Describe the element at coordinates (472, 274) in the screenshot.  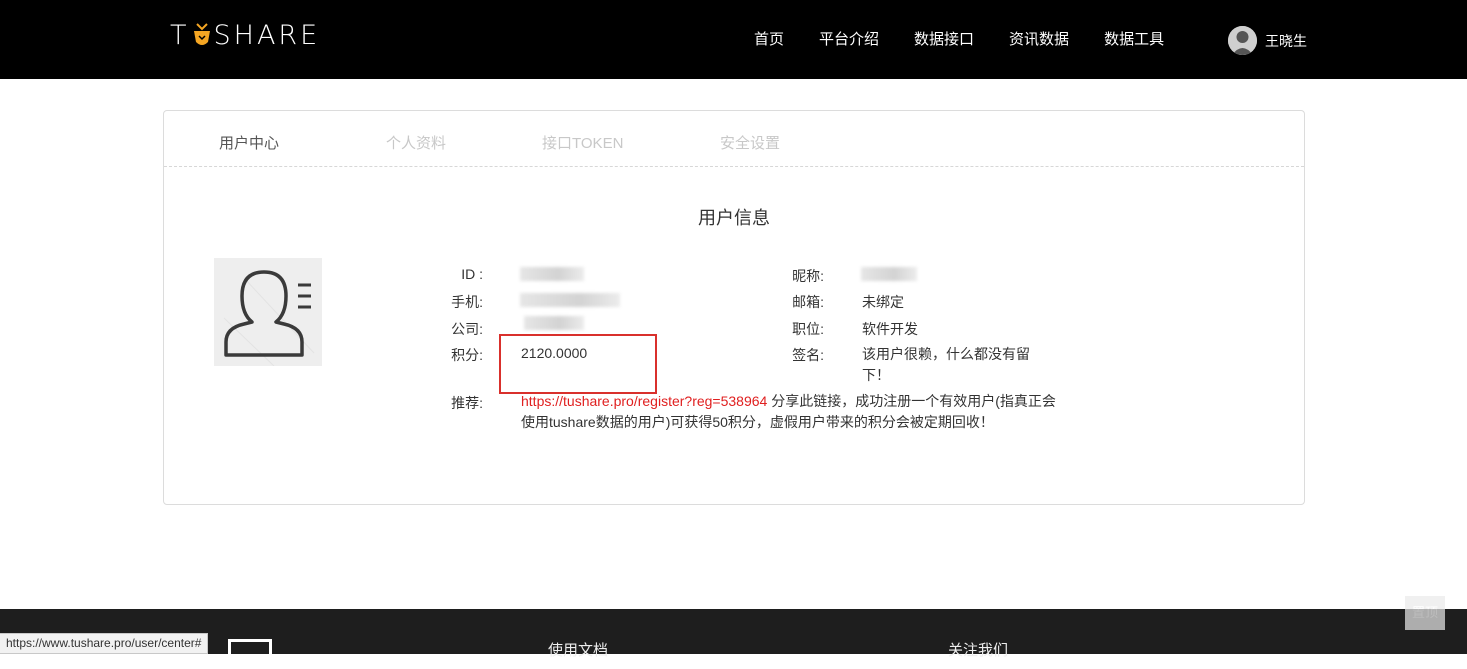
I see `id-label: ID :` at that location.